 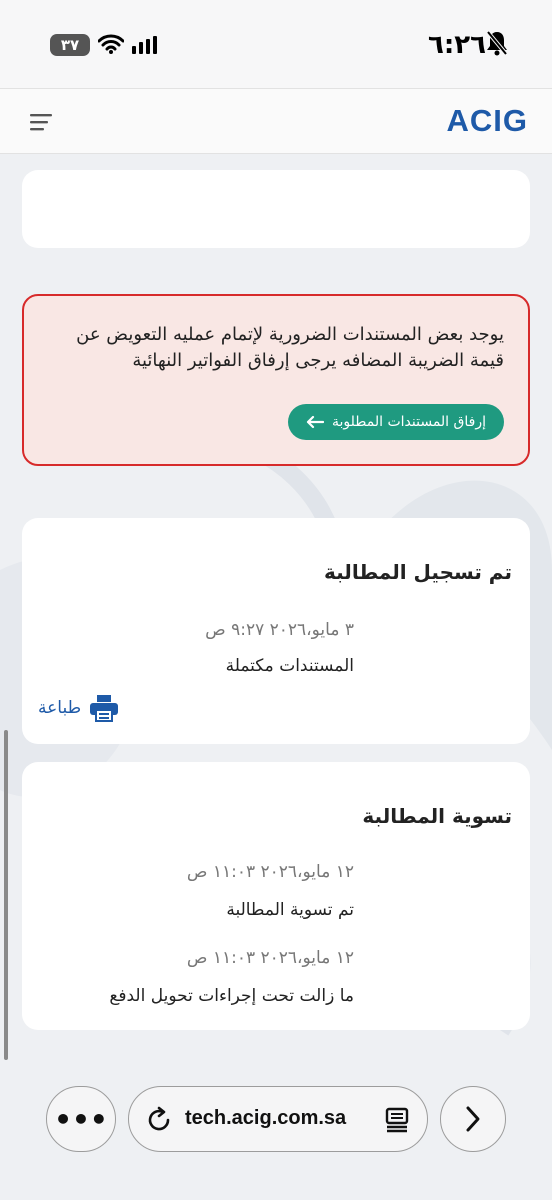 What do you see at coordinates (111, 44) in the screenshot?
I see `wifi-icon` at bounding box center [111, 44].